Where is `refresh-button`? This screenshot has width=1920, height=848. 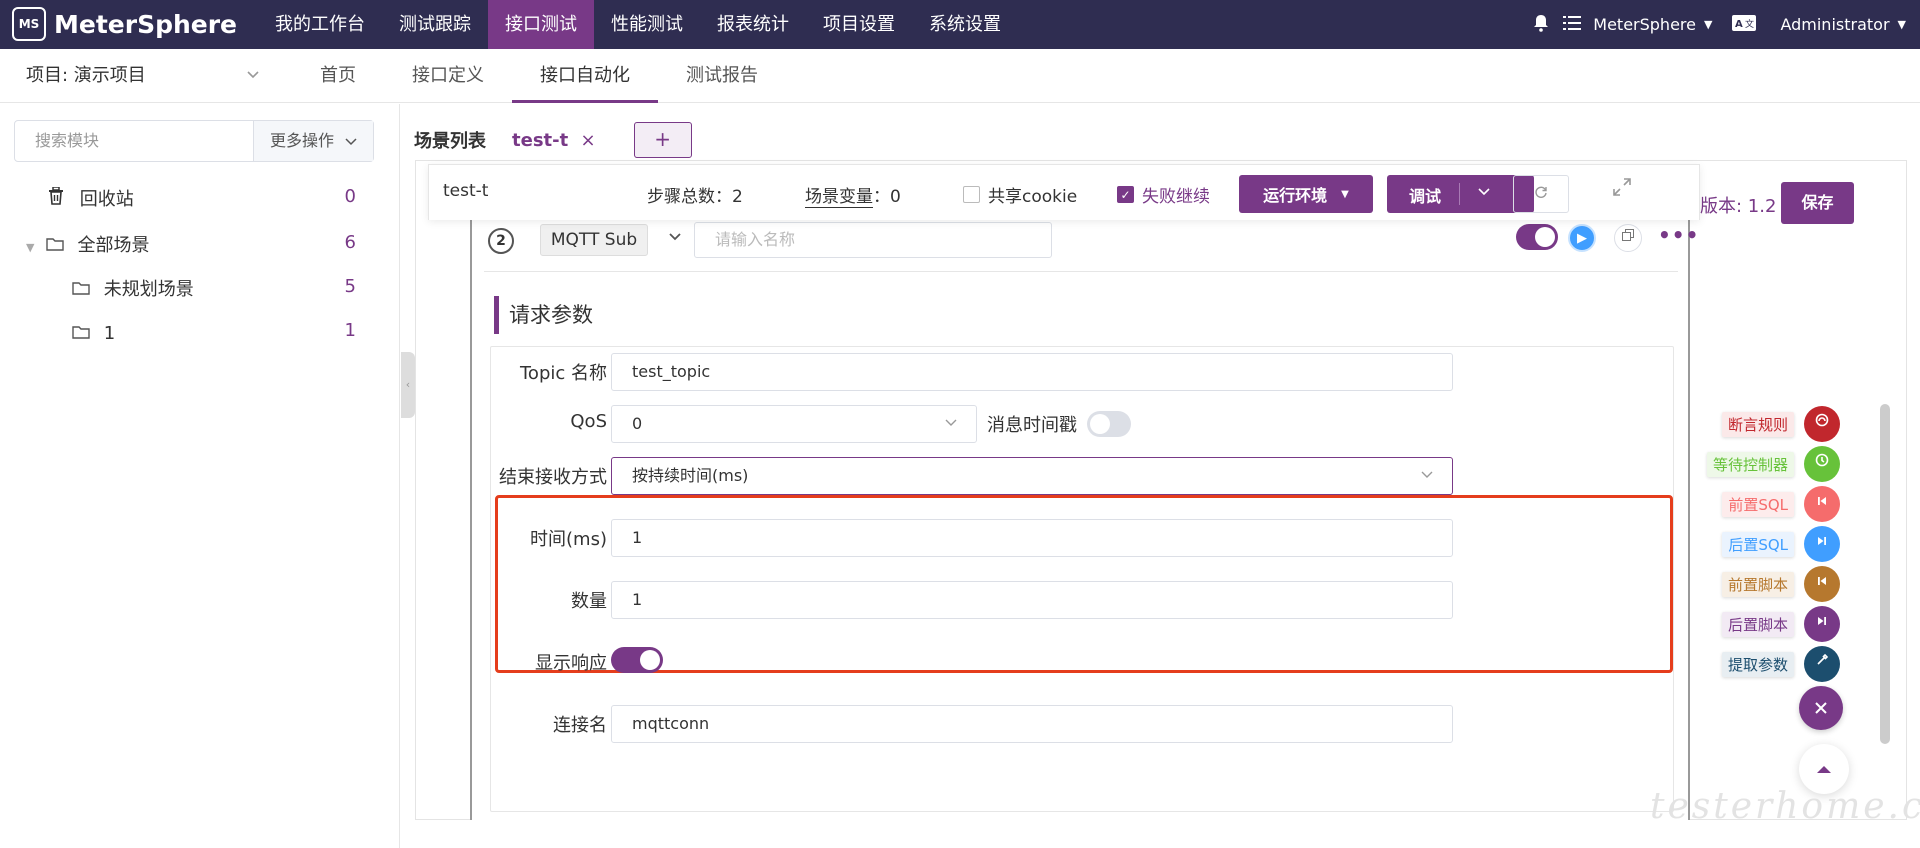
refresh-button is located at coordinates (1541, 194).